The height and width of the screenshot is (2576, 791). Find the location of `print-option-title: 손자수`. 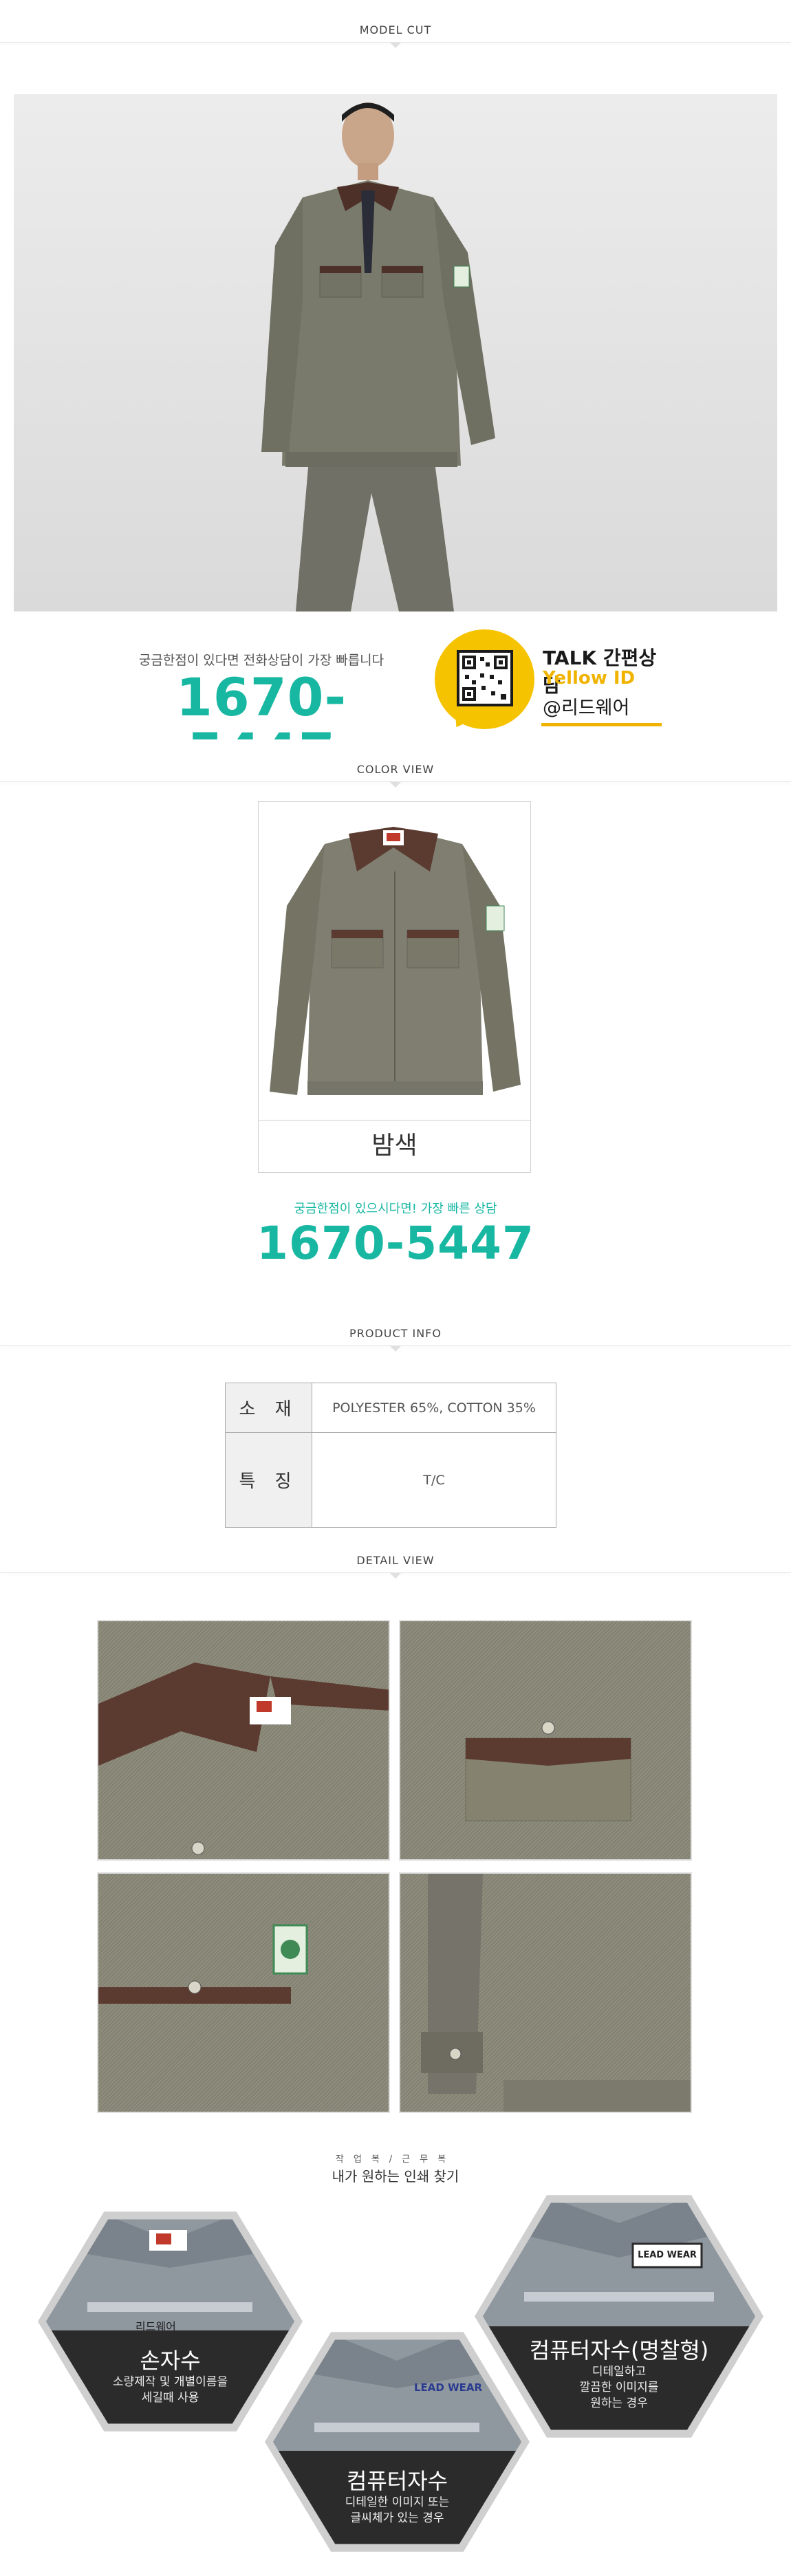

print-option-title: 손자수 is located at coordinates (170, 2361).